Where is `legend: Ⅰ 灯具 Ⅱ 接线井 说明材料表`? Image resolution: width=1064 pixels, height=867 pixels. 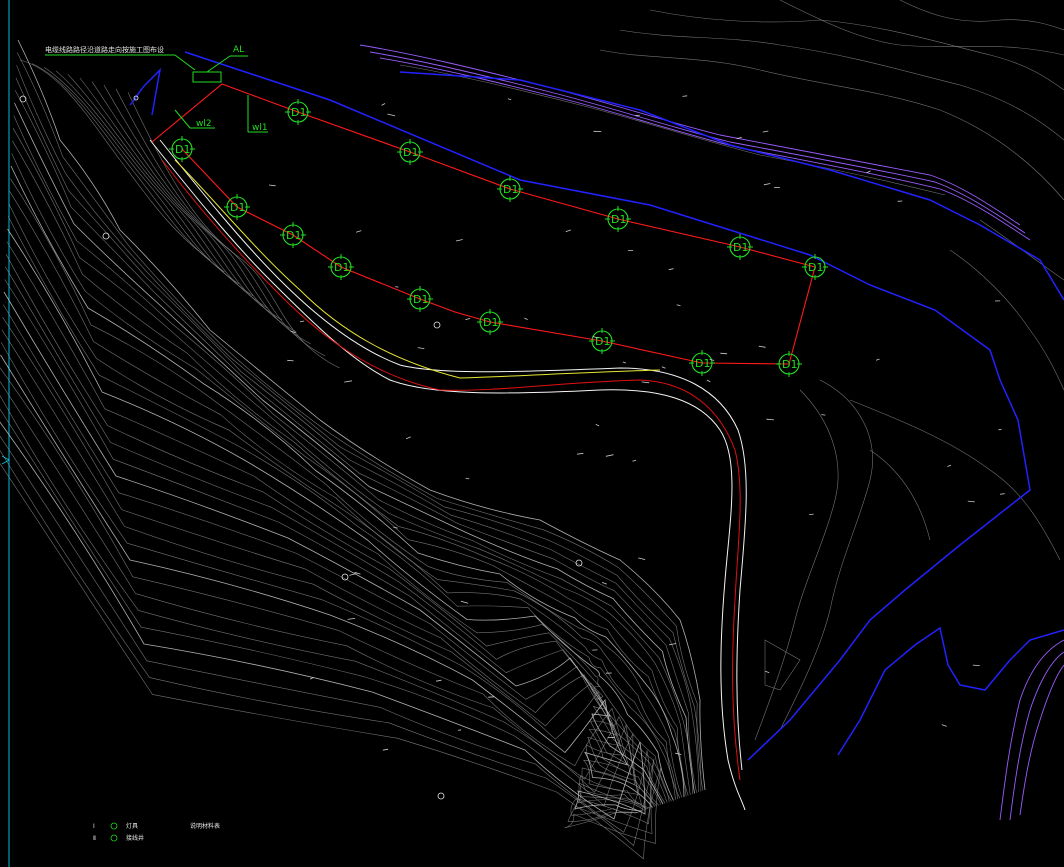 legend: Ⅰ 灯具 Ⅱ 接线井 说明材料表 is located at coordinates (156, 832).